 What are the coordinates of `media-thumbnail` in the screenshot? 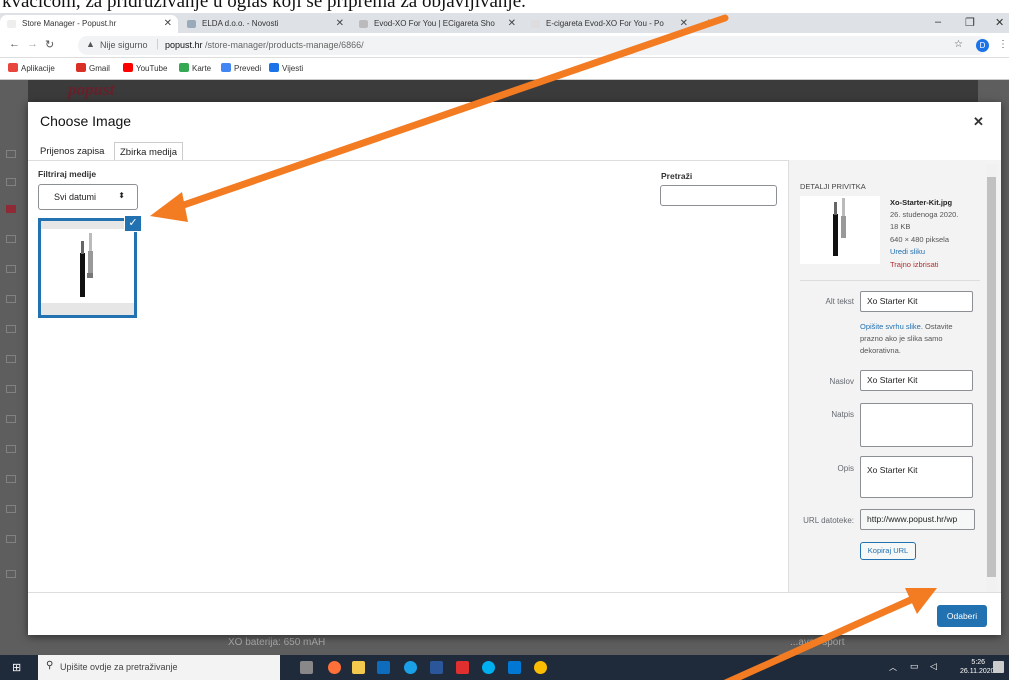 It's located at (87, 268).